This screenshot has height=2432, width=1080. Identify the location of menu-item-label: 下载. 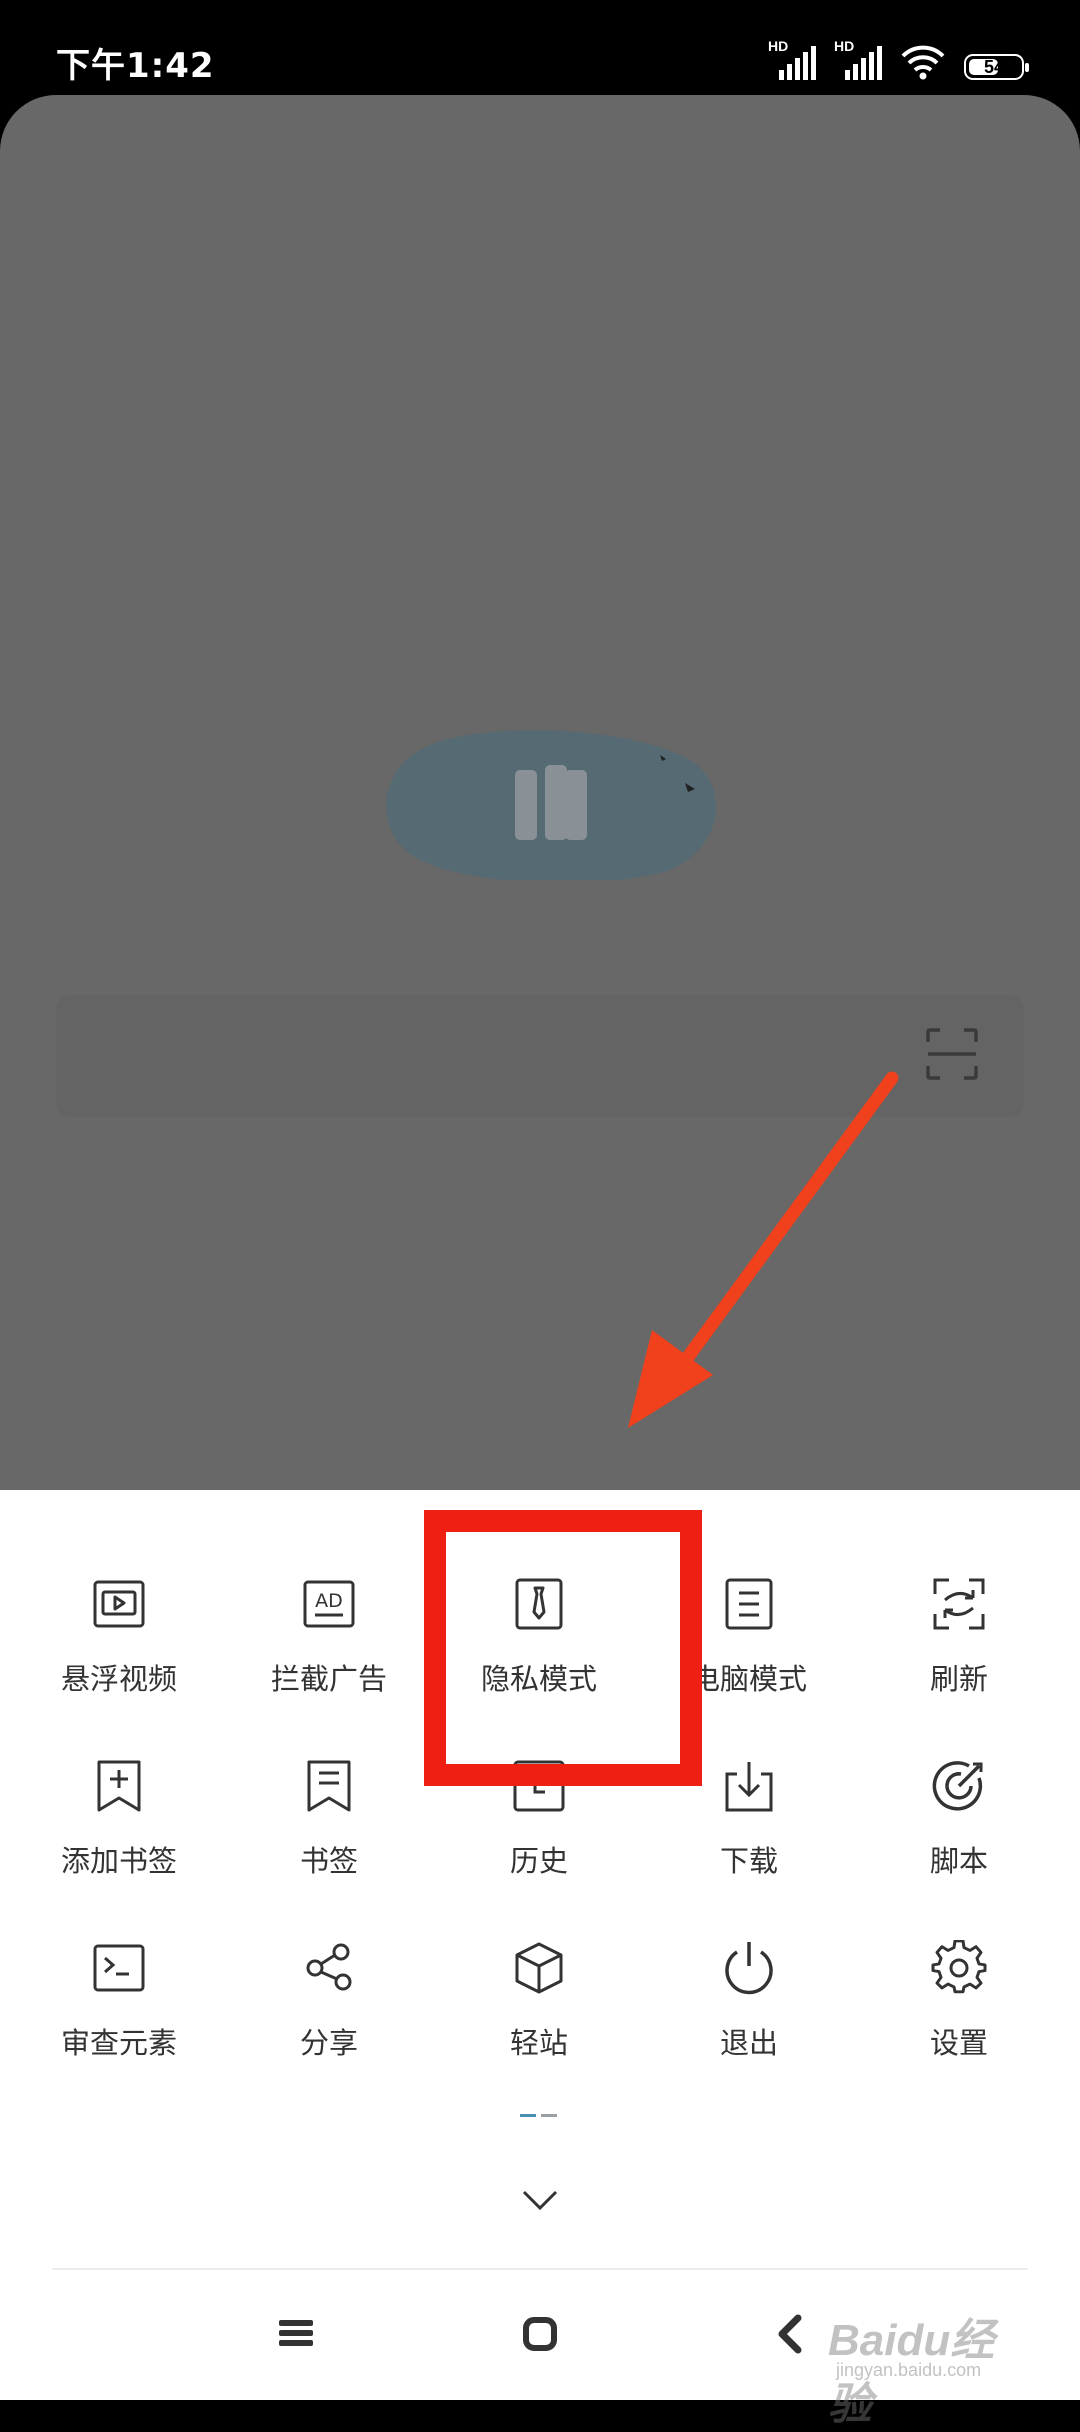
(748, 1861).